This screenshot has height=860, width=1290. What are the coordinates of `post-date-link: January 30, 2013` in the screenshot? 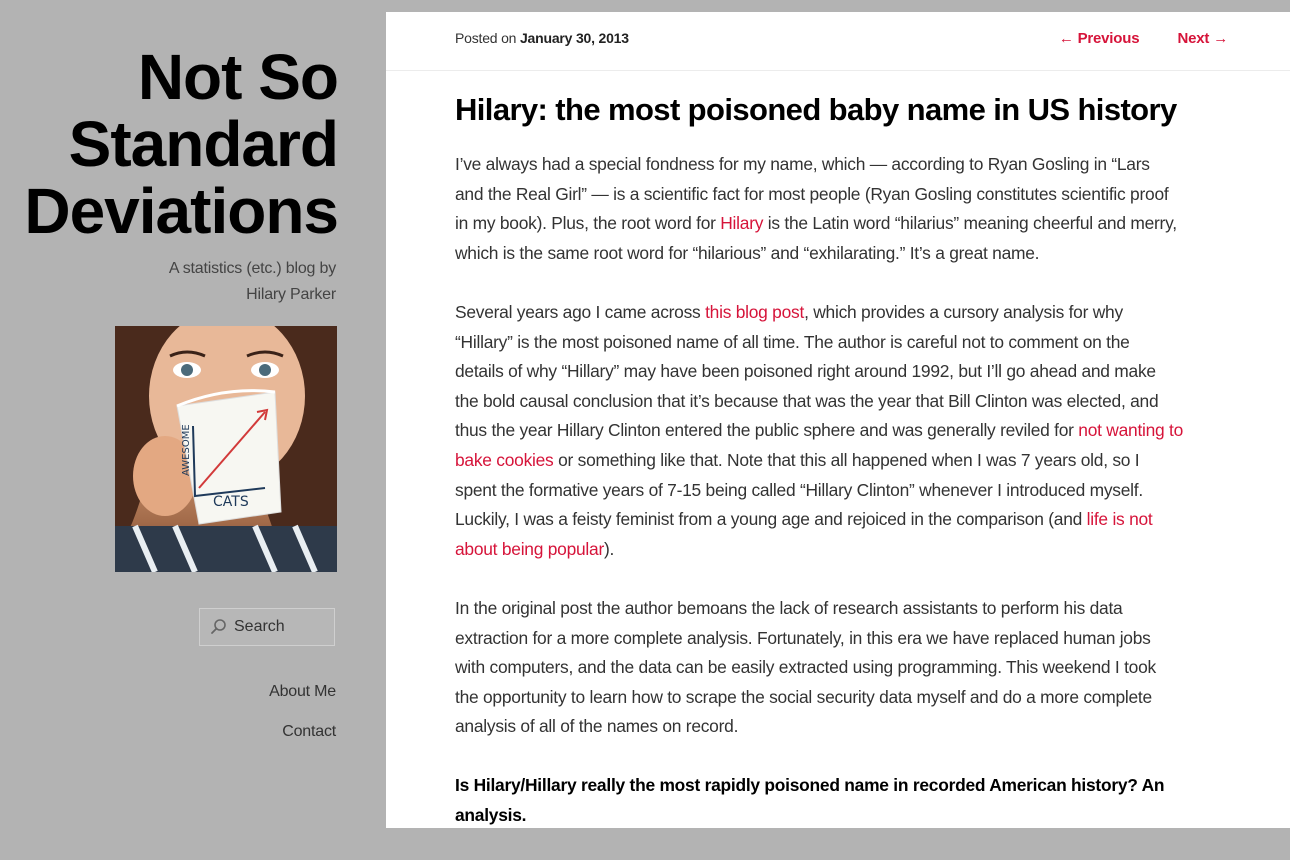 It's located at (574, 38).